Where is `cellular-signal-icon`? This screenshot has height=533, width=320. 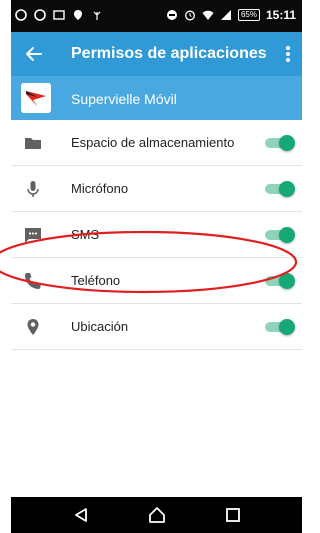
cellular-signal-icon is located at coordinates (225, 15).